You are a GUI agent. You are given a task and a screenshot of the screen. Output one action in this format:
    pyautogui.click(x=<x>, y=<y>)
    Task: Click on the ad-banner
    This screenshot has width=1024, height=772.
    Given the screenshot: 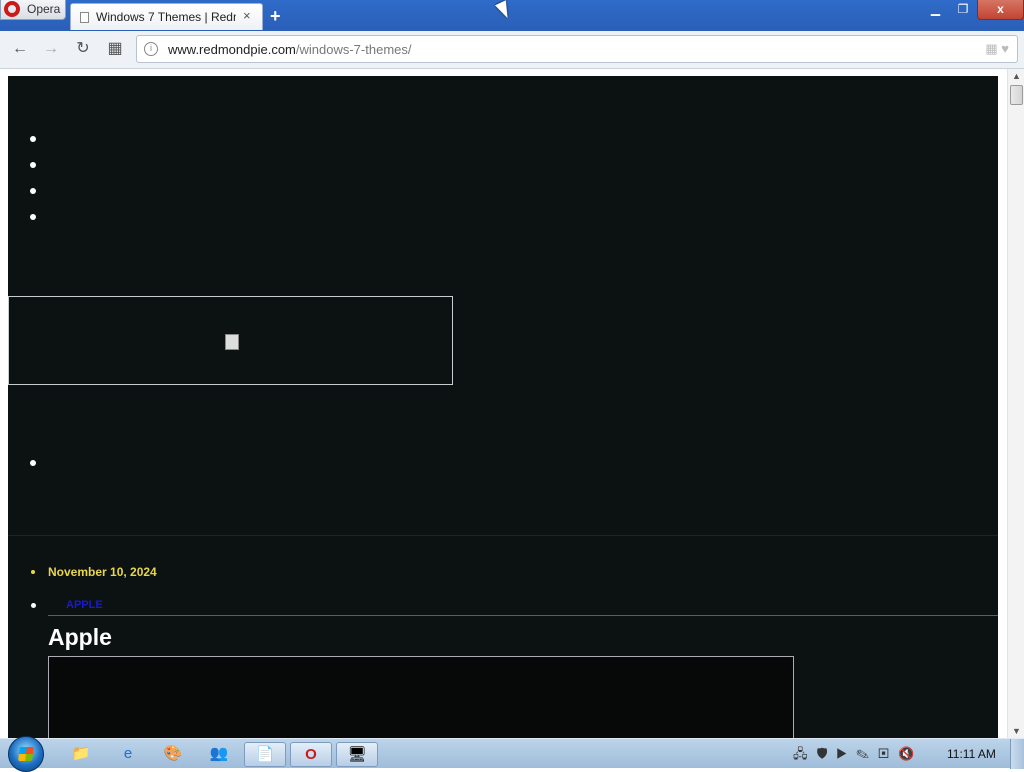 What is the action you would take?
    pyautogui.click(x=230, y=340)
    